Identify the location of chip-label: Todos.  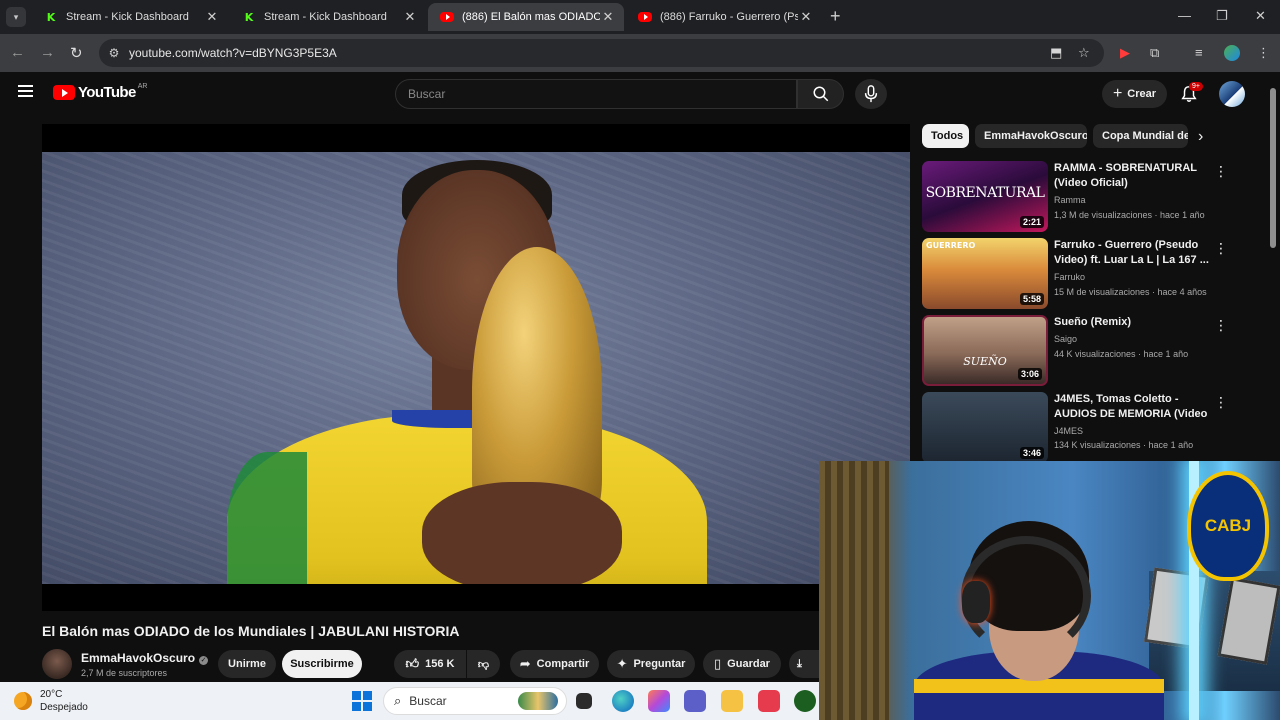
(947, 136).